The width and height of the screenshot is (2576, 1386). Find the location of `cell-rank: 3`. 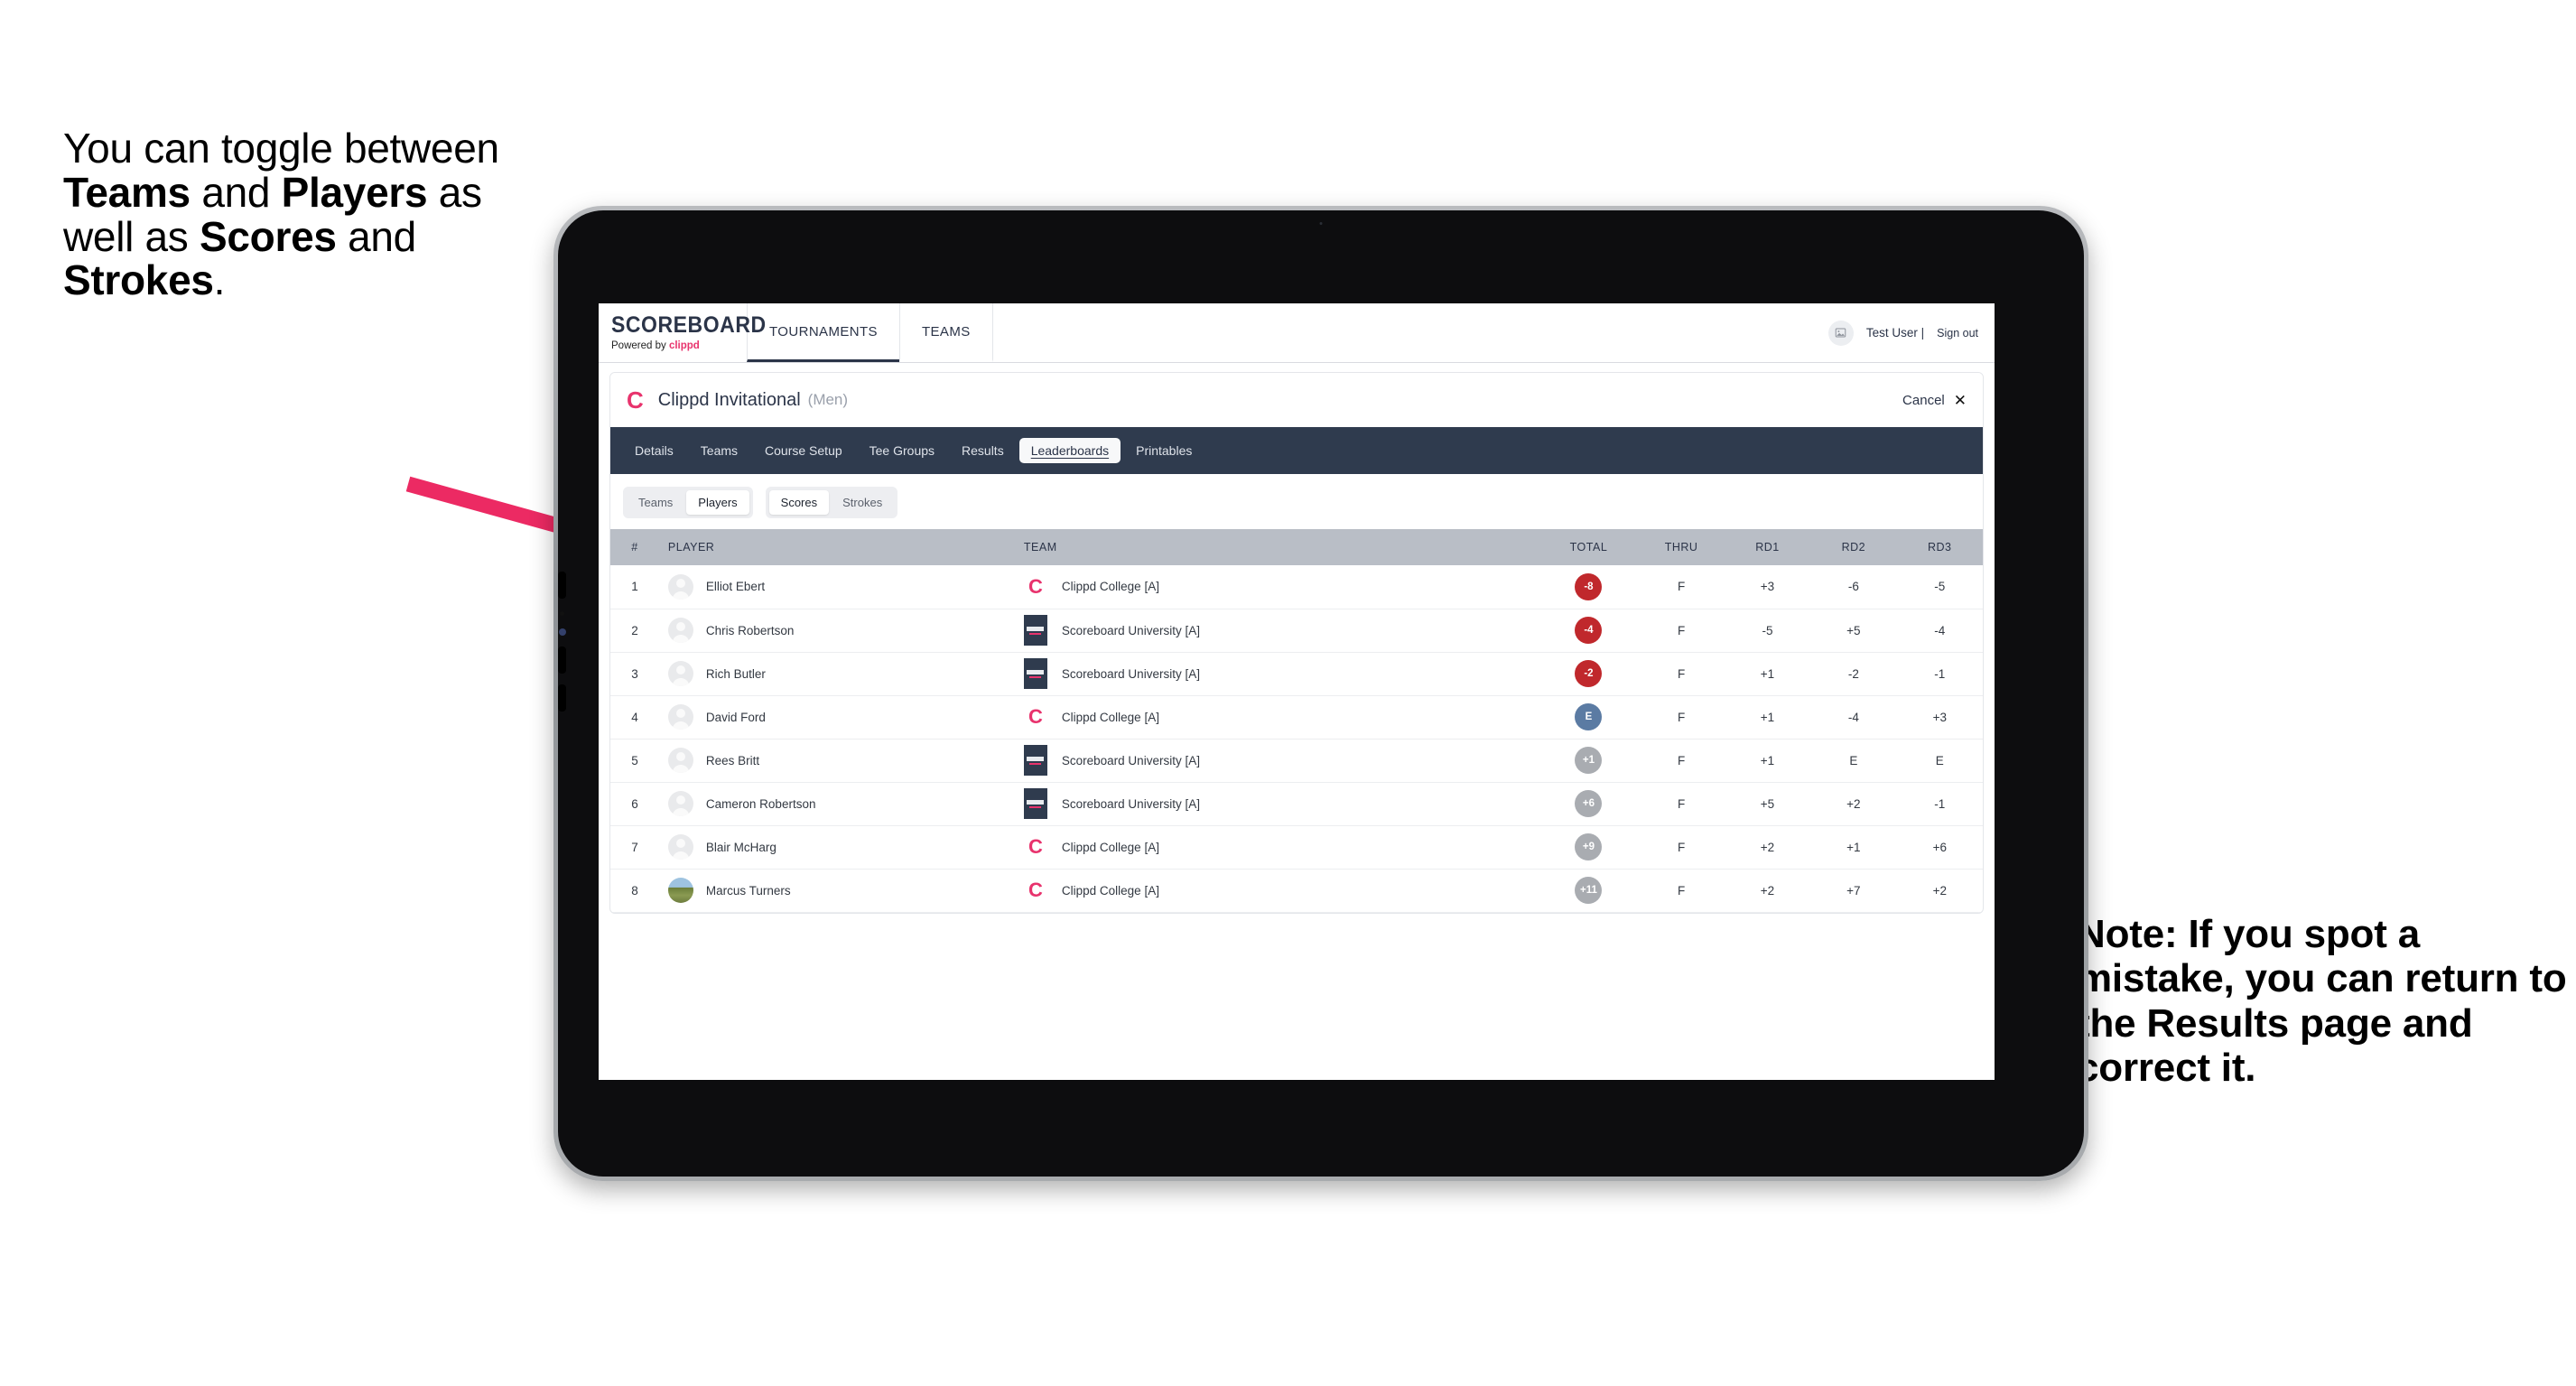

cell-rank: 3 is located at coordinates (634, 674).